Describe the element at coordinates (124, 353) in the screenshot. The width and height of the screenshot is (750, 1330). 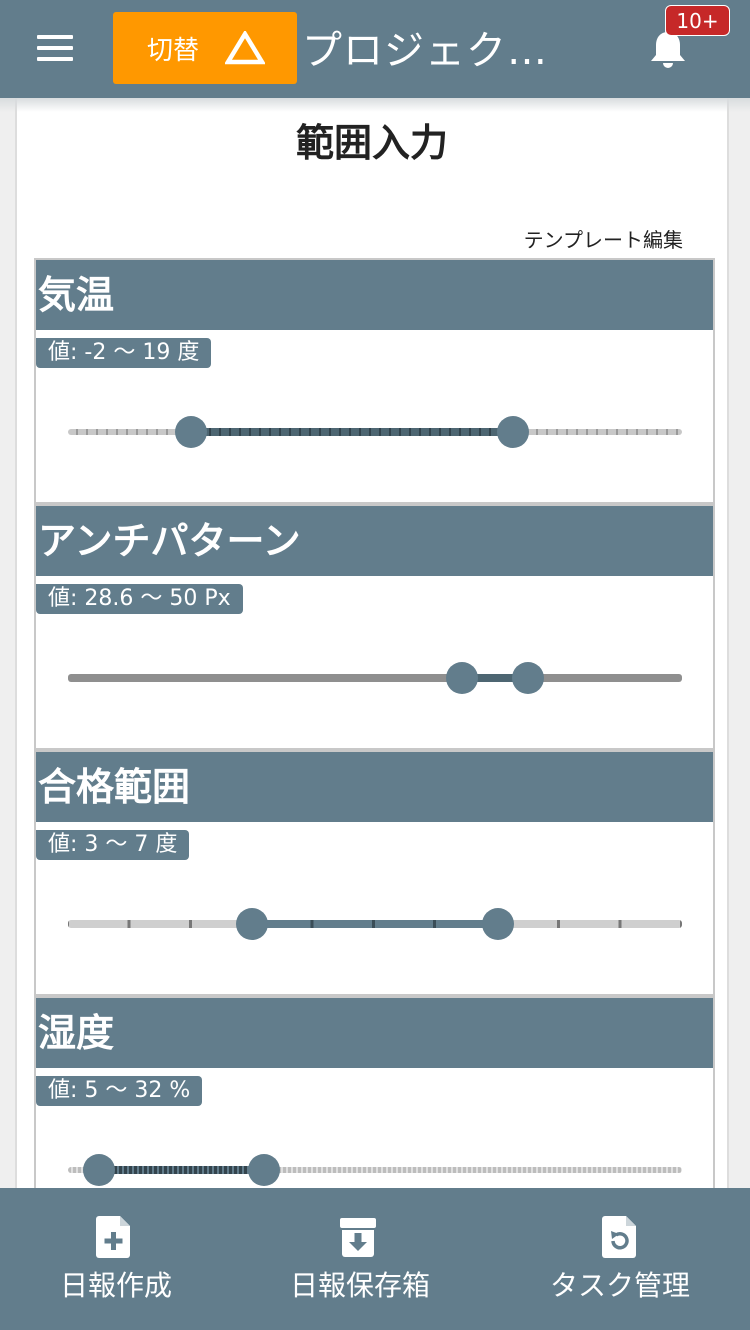
I see `value-label: 値: -2 〜 19 度` at that location.